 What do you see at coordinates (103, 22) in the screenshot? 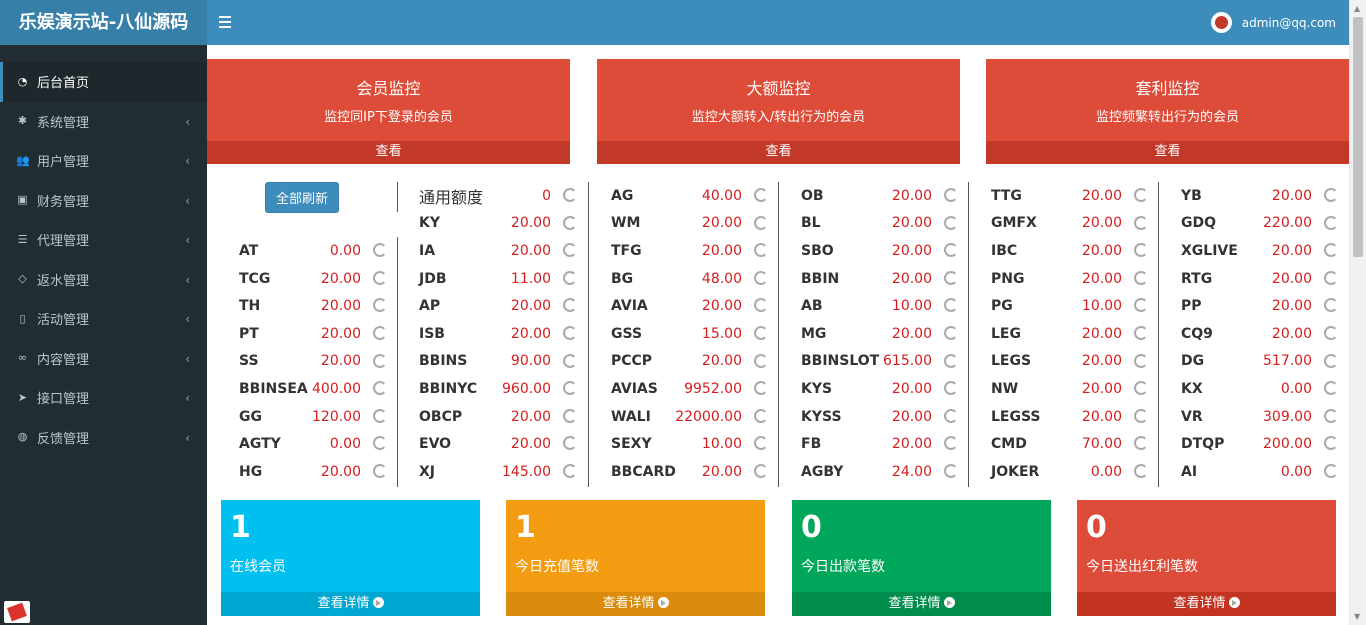
I see `app-logo: 乐娱演示站-八仙源码` at bounding box center [103, 22].